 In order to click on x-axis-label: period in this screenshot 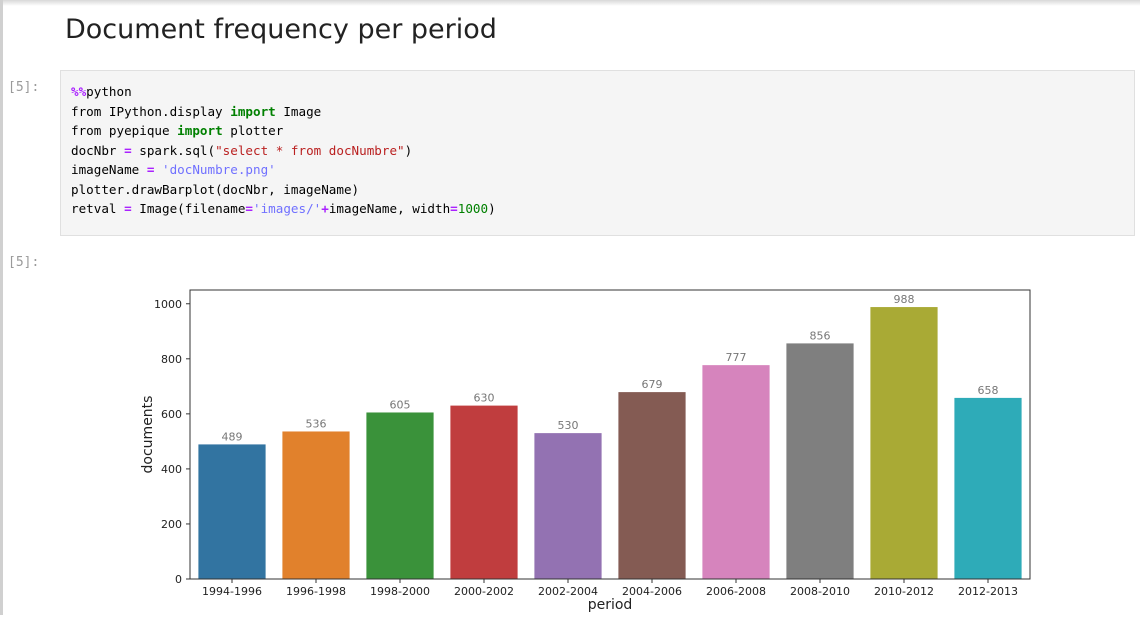, I will do `click(610, 605)`.